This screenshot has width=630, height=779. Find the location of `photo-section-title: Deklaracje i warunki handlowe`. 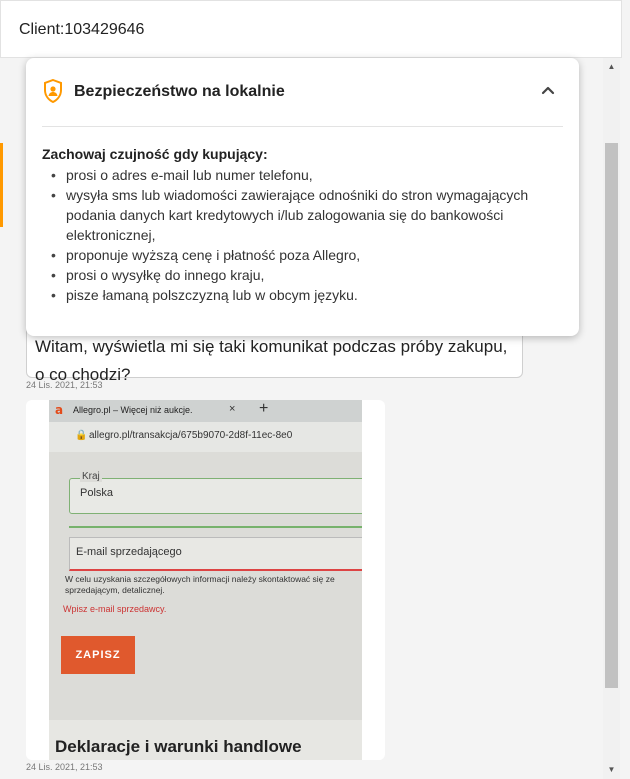

photo-section-title: Deklaracje i warunki handlowe is located at coordinates (178, 746).